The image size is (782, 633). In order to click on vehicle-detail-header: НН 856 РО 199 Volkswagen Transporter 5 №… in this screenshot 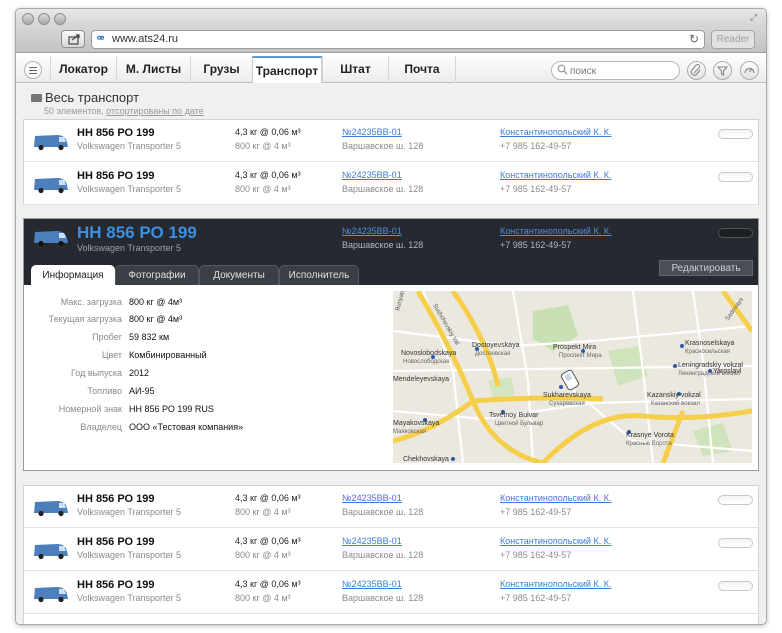, I will do `click(391, 252)`.